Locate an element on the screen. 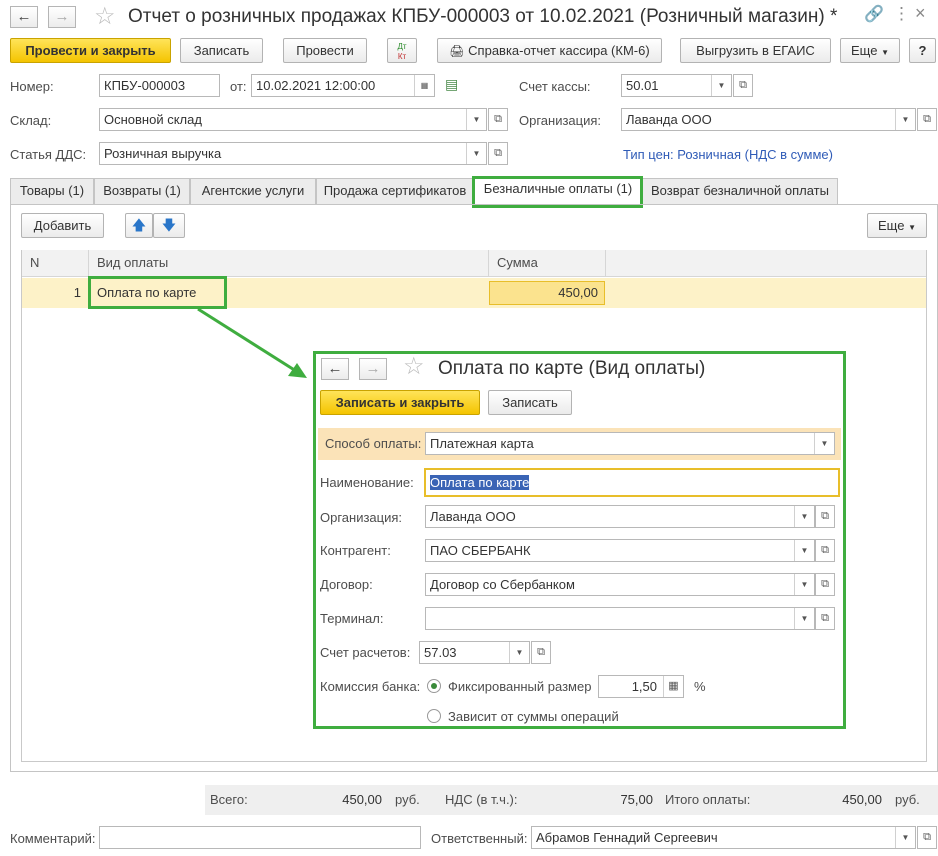 The width and height of the screenshot is (938, 856). name-field: Оплата по карте is located at coordinates (632, 482).